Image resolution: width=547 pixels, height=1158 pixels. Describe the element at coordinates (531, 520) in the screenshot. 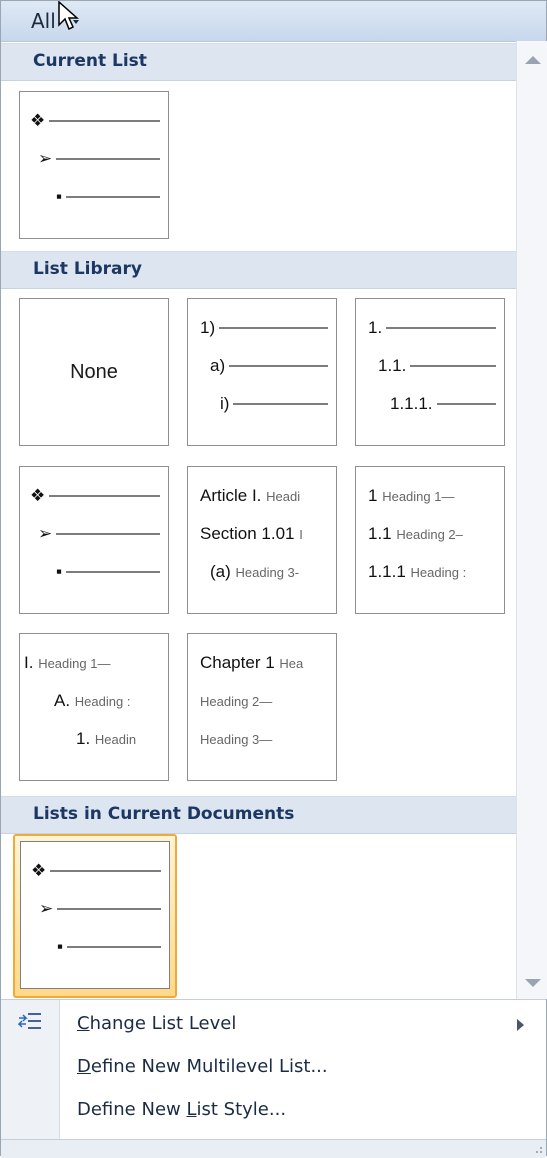

I see `vertical-scrollbar` at that location.